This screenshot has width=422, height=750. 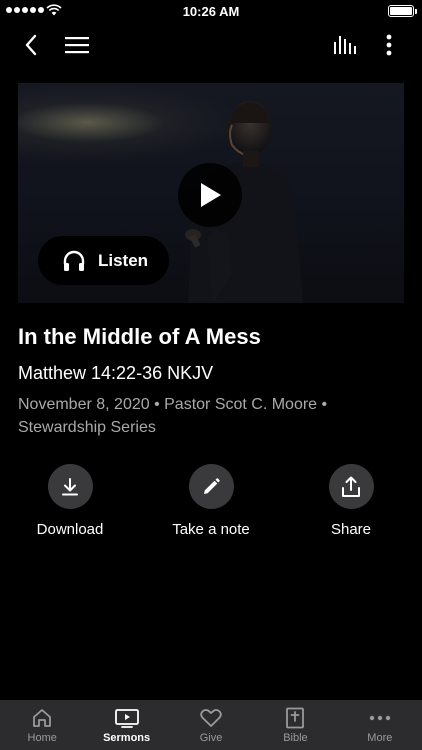 I want to click on back-button, so click(x=31, y=45).